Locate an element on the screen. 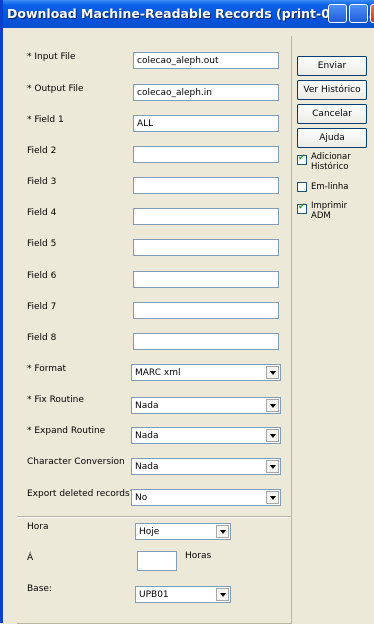 This screenshot has height=624, width=374. output-file-label: * Output File is located at coordinates (55, 89).